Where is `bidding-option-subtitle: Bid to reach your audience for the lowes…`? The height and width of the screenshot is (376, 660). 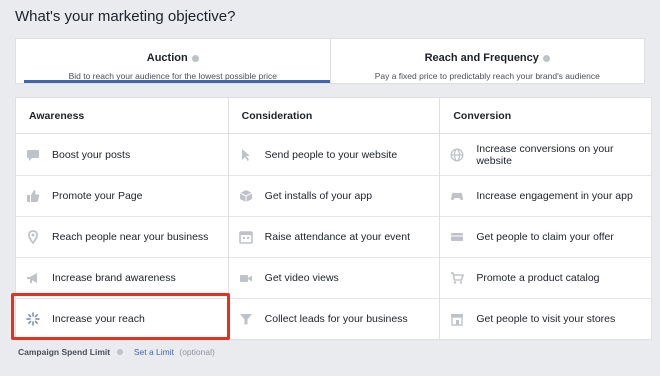 bidding-option-subtitle: Bid to reach your audience for the lowes… is located at coordinates (172, 76).